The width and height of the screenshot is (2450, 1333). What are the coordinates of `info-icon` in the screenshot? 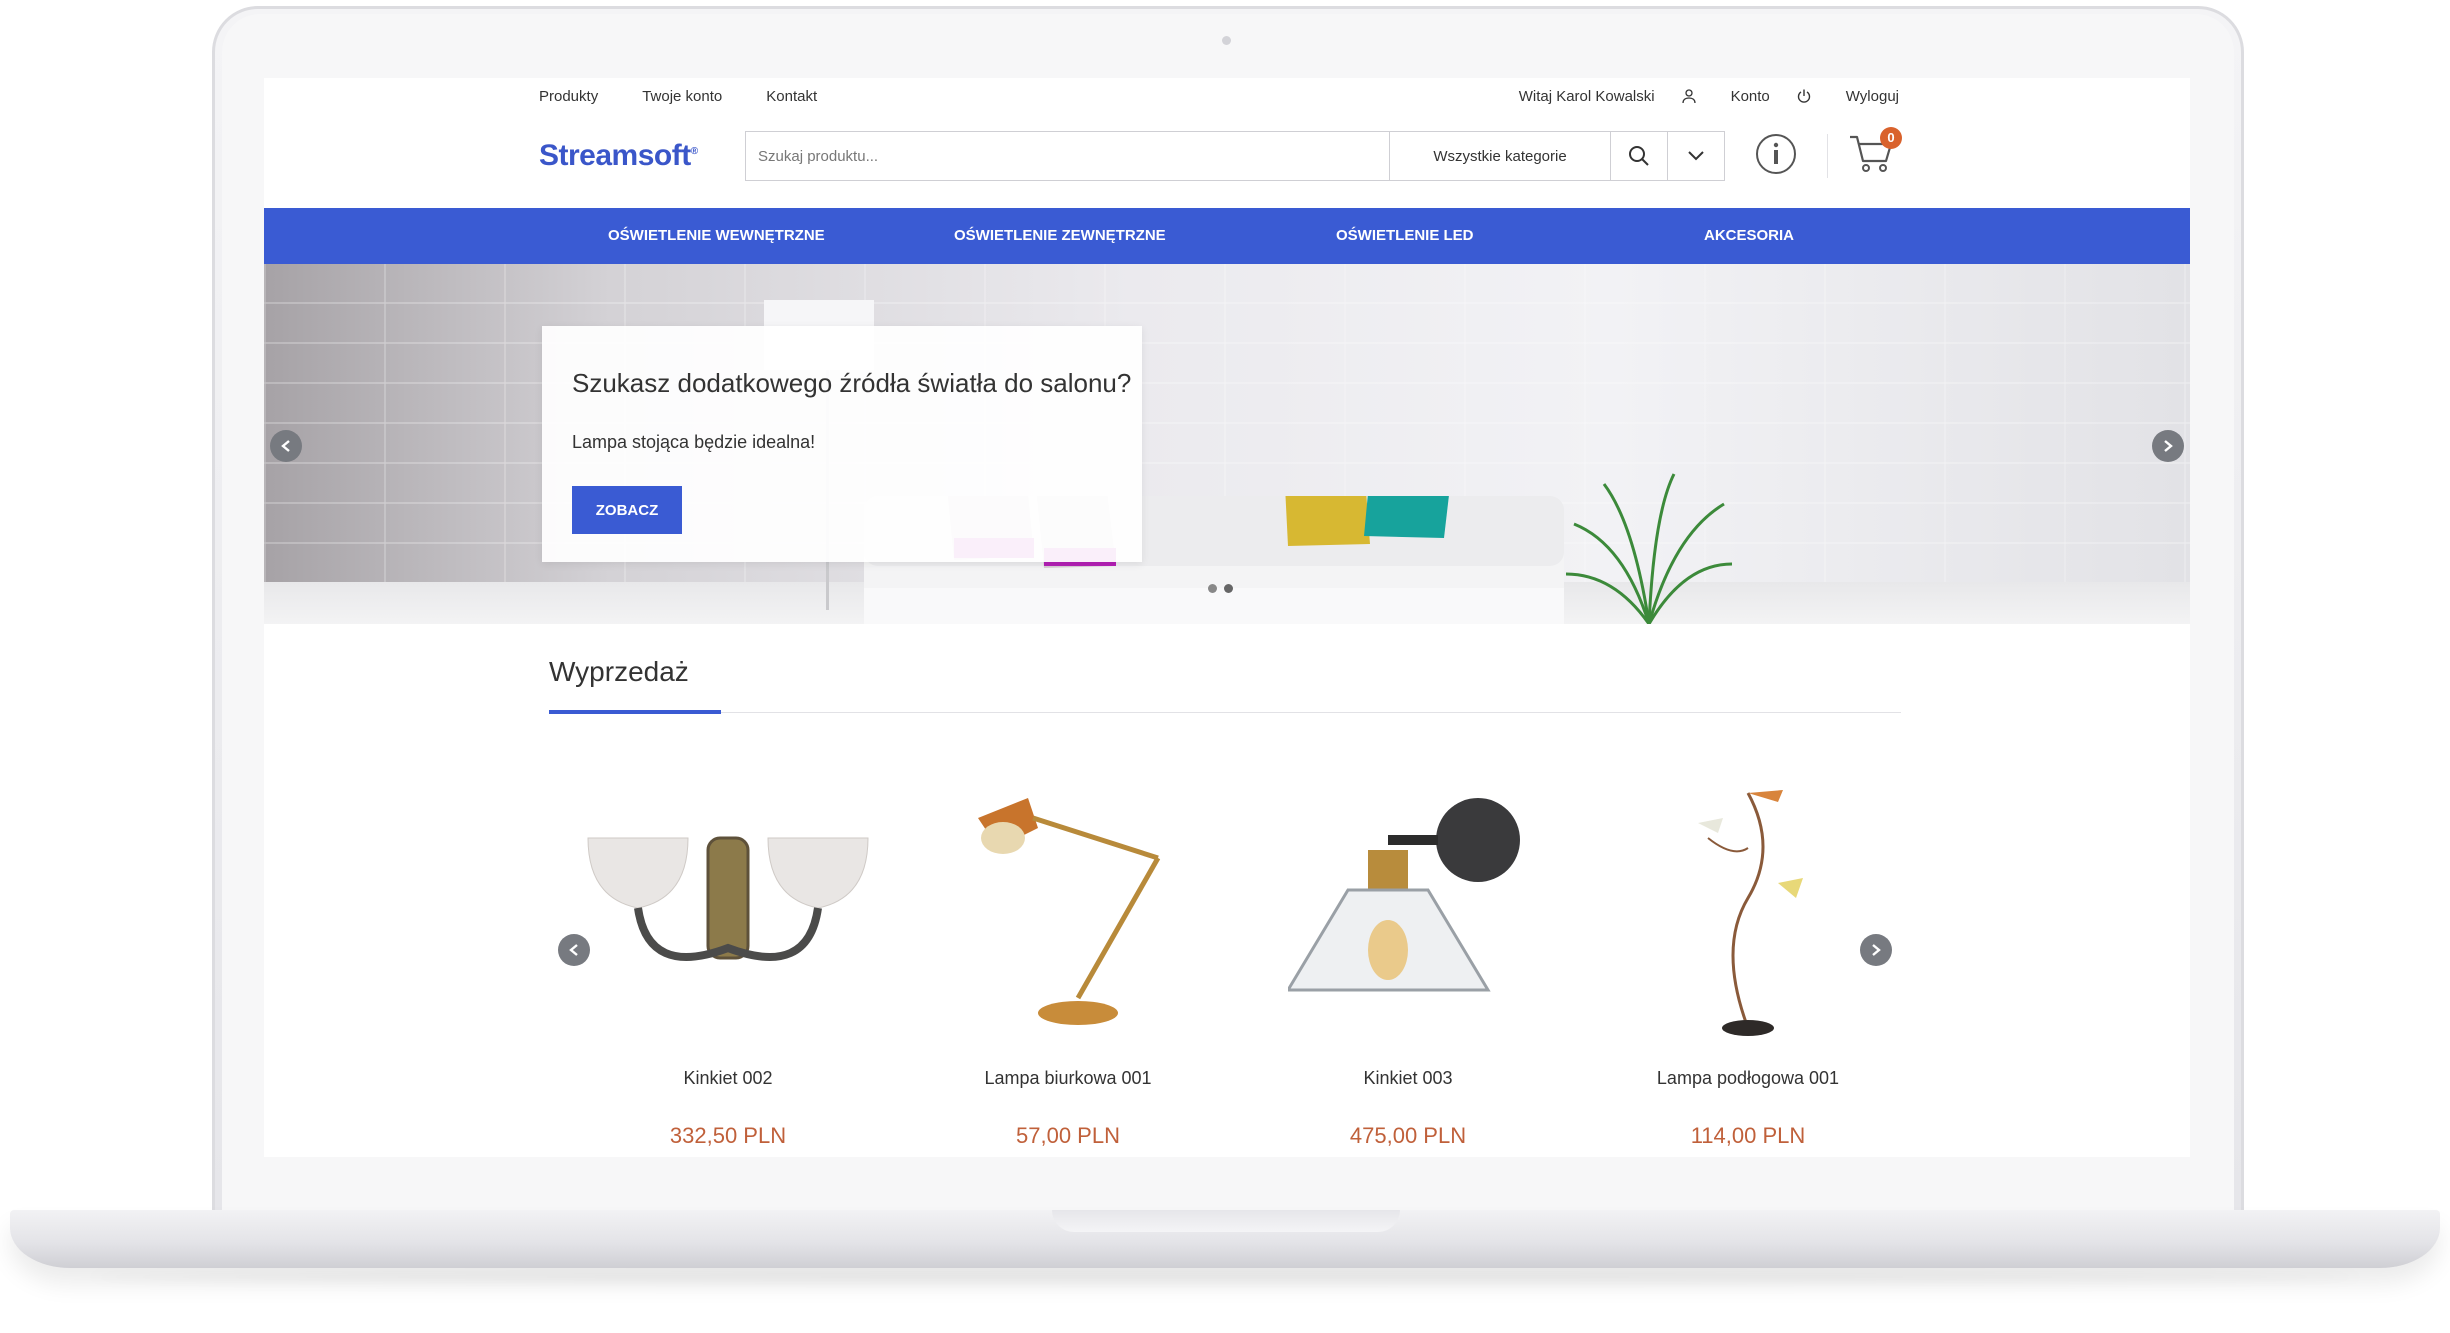 It's located at (1776, 153).